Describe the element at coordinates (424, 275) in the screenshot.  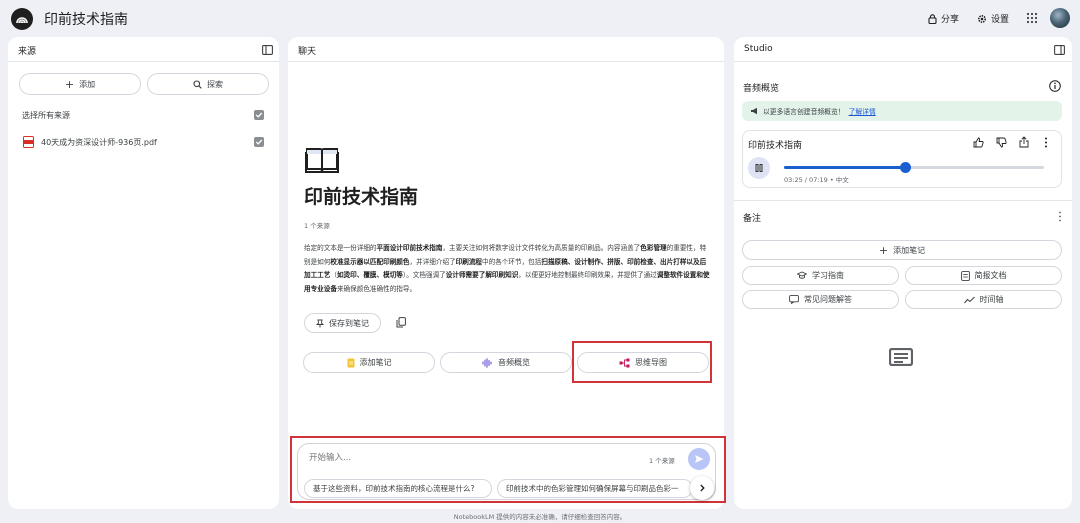
I see `summary-segment: ）。文档强调了` at that location.